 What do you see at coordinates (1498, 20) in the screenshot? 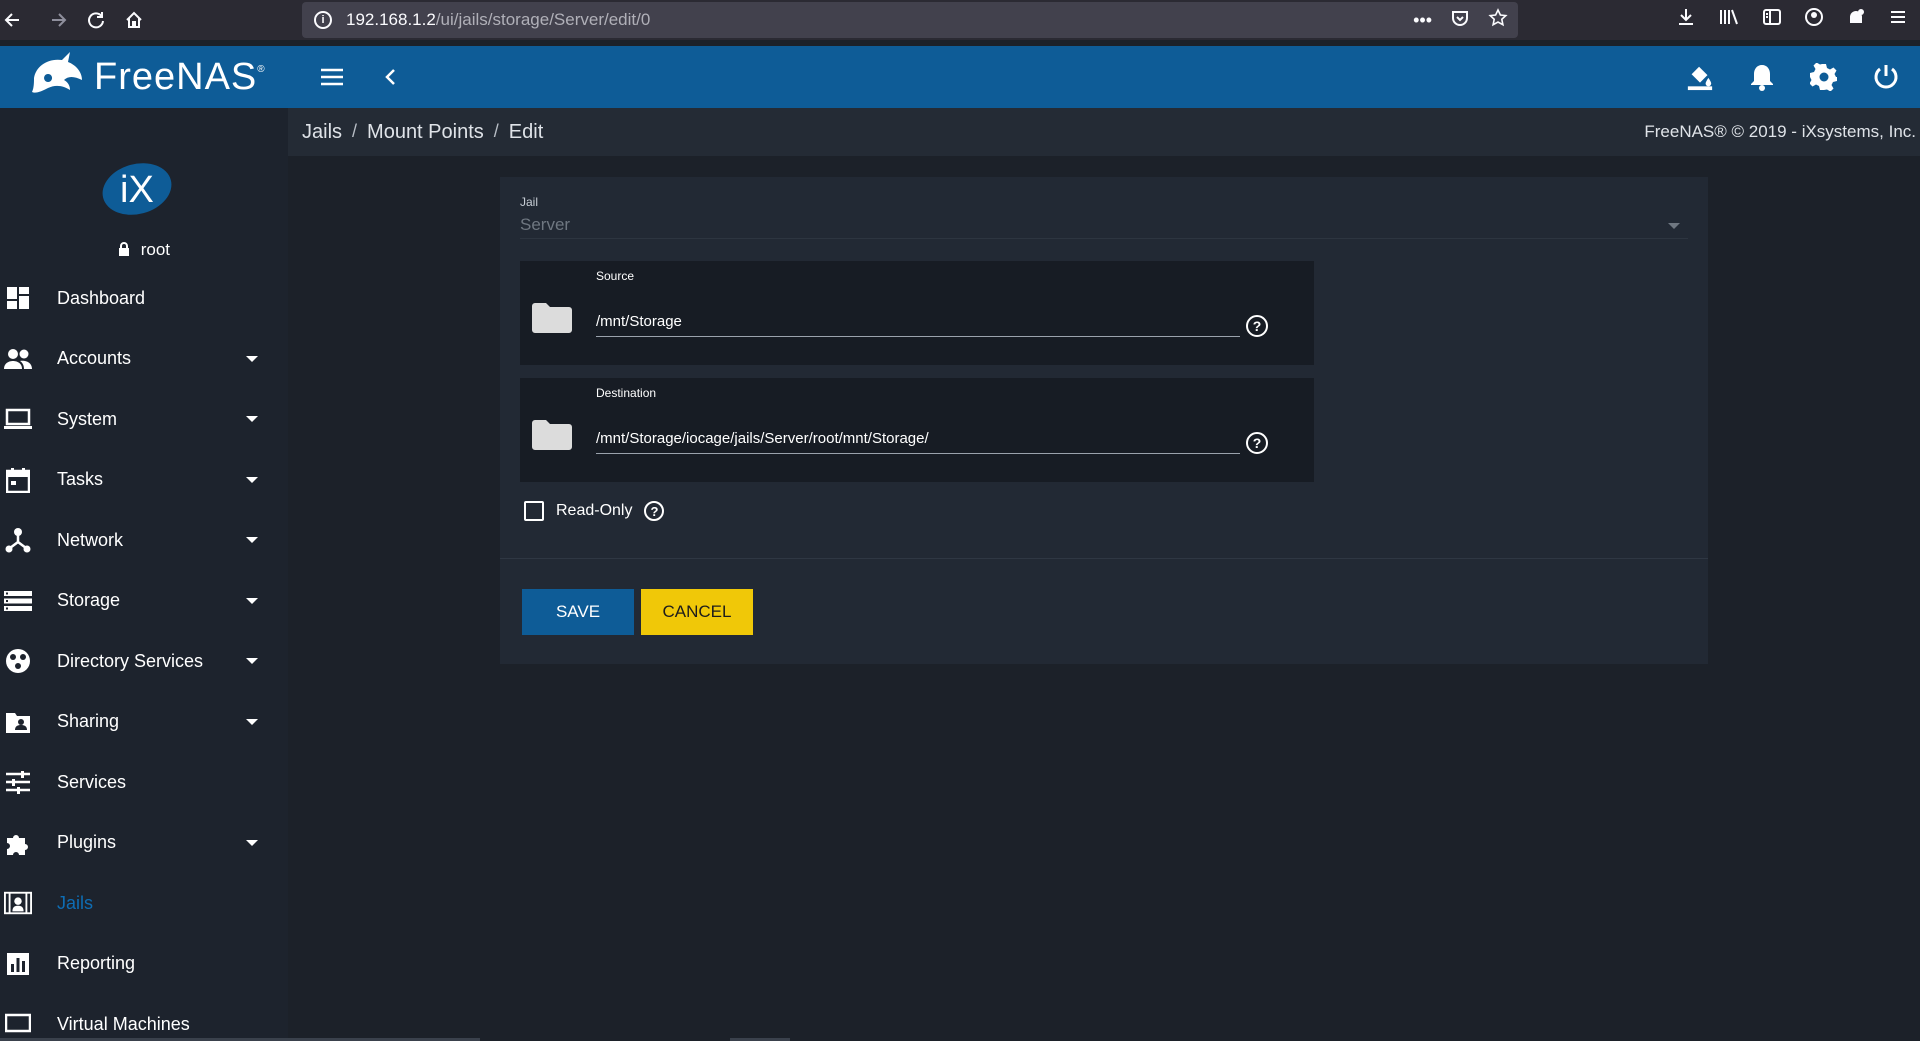
I see `bookmark-star-icon` at bounding box center [1498, 20].